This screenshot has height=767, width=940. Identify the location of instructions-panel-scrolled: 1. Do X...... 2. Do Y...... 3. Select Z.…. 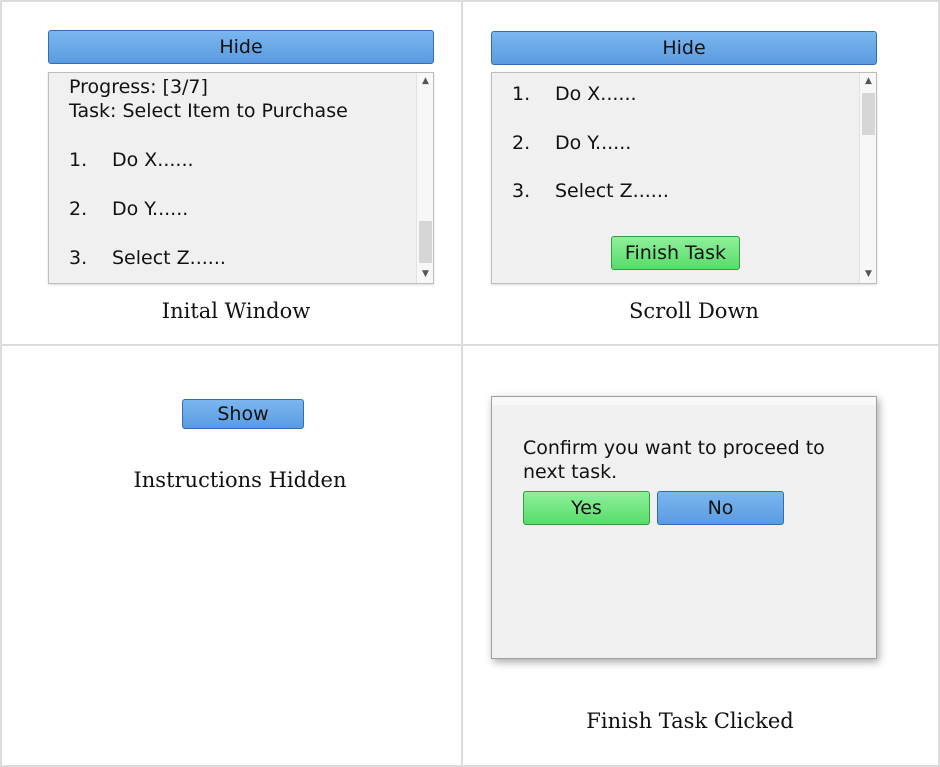
(684, 178).